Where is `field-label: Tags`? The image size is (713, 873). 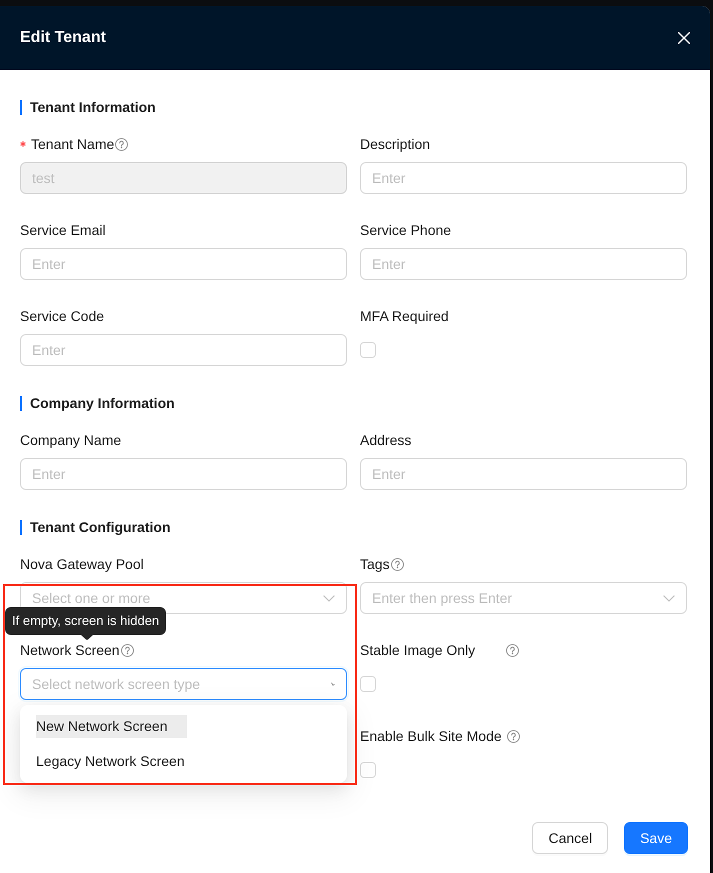 field-label: Tags is located at coordinates (375, 564).